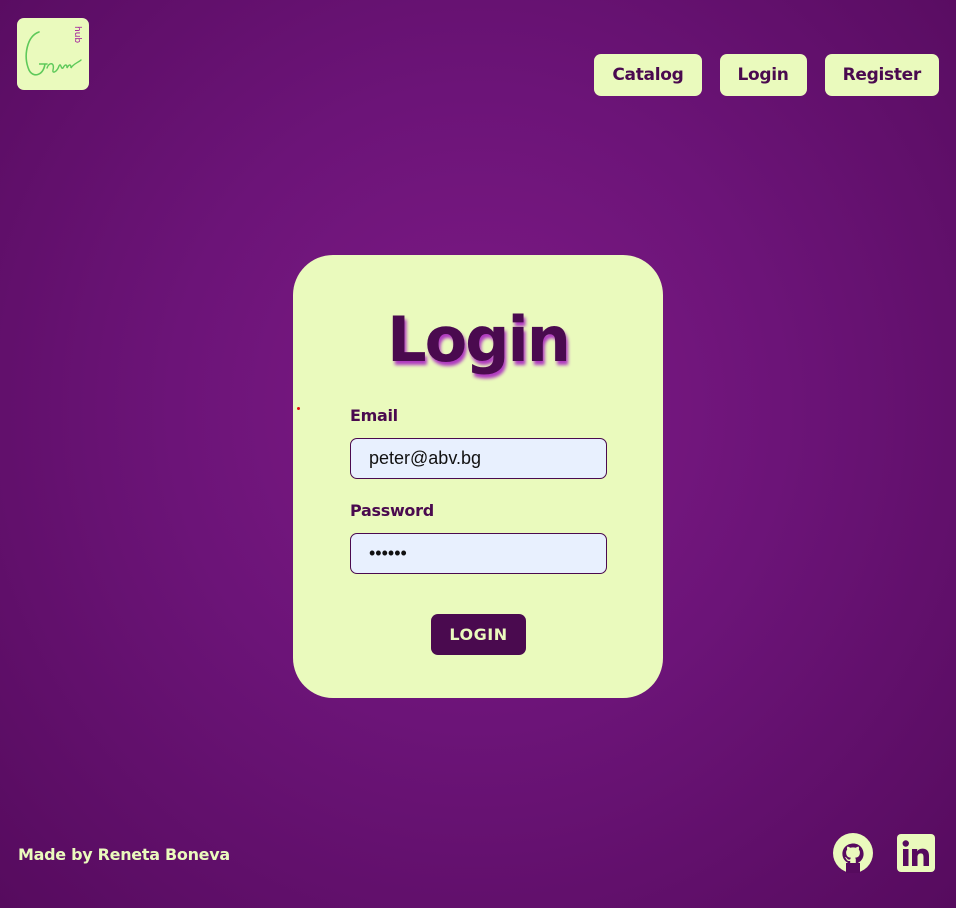 The height and width of the screenshot is (908, 956). Describe the element at coordinates (53, 54) in the screenshot. I see `gamehub-logo-icon: hub` at that location.